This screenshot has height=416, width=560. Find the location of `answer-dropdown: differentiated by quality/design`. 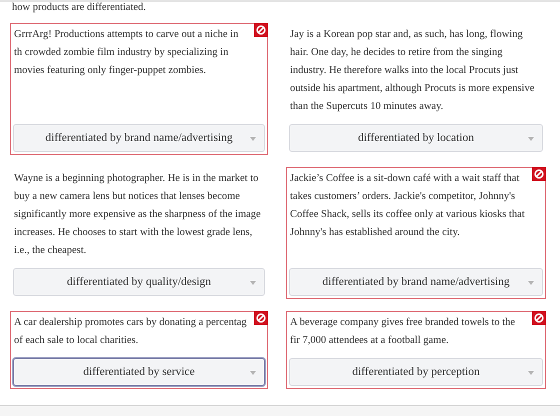

answer-dropdown: differentiated by quality/design is located at coordinates (139, 282).